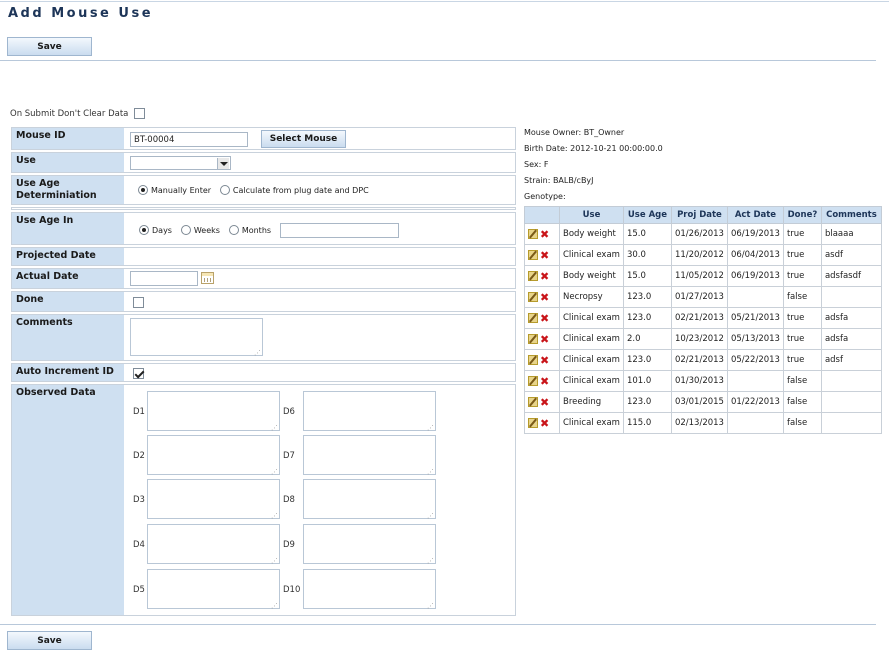  What do you see at coordinates (699, 215) in the screenshot?
I see `header-proj-date: Proj Date` at bounding box center [699, 215].